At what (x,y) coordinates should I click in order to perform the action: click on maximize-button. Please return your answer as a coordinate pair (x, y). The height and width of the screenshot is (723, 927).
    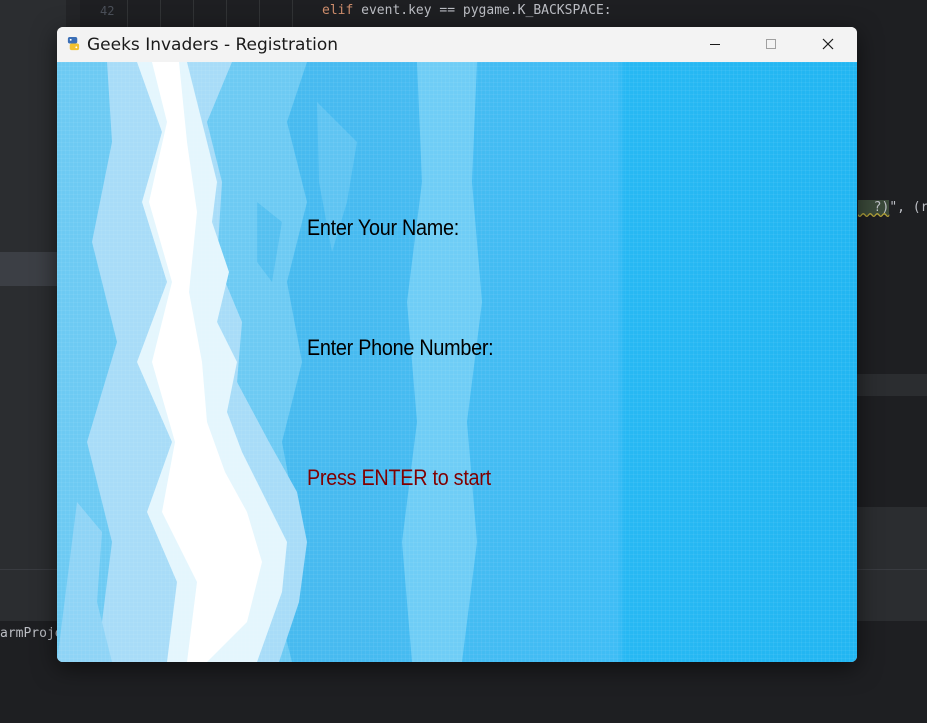
    Looking at the image, I should click on (771, 44).